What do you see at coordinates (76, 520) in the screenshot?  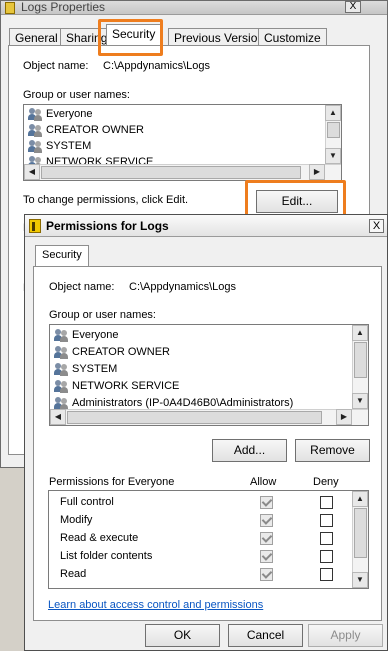 I see `permission-name: Modify` at bounding box center [76, 520].